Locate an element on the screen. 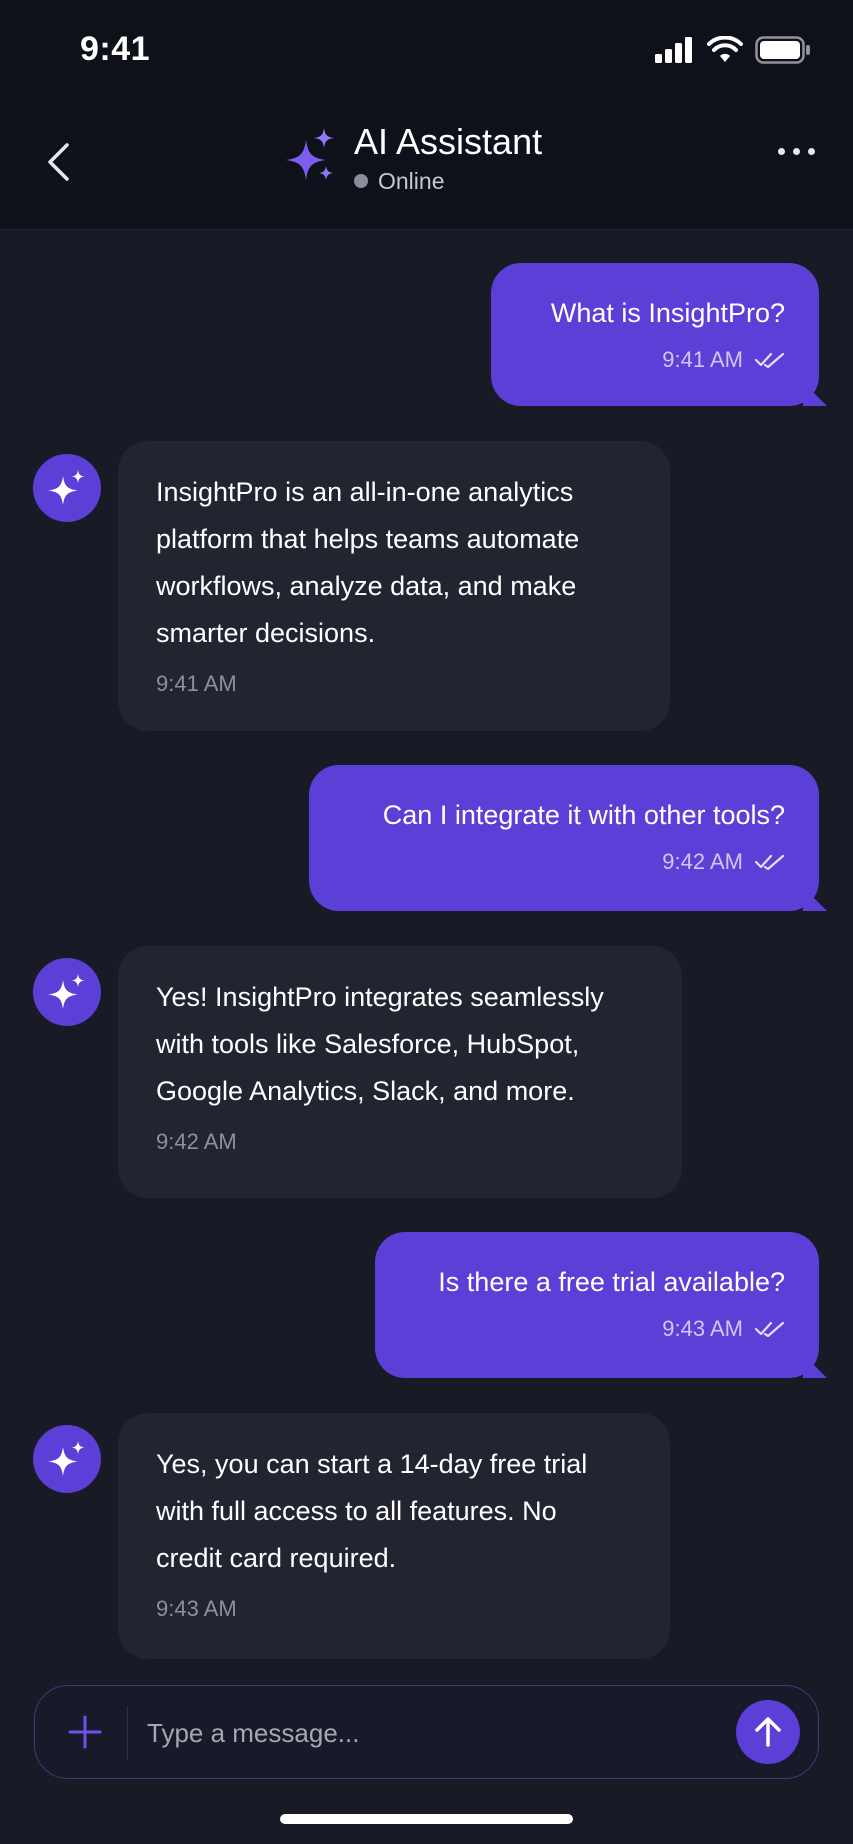 This screenshot has width=853, height=1844. online-status: Online is located at coordinates (448, 181).